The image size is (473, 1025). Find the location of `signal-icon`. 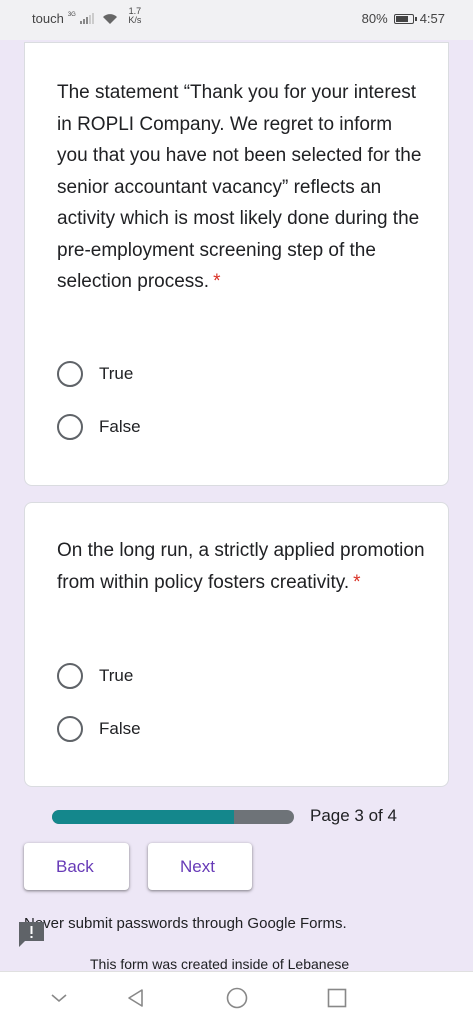

signal-icon is located at coordinates (86, 18).